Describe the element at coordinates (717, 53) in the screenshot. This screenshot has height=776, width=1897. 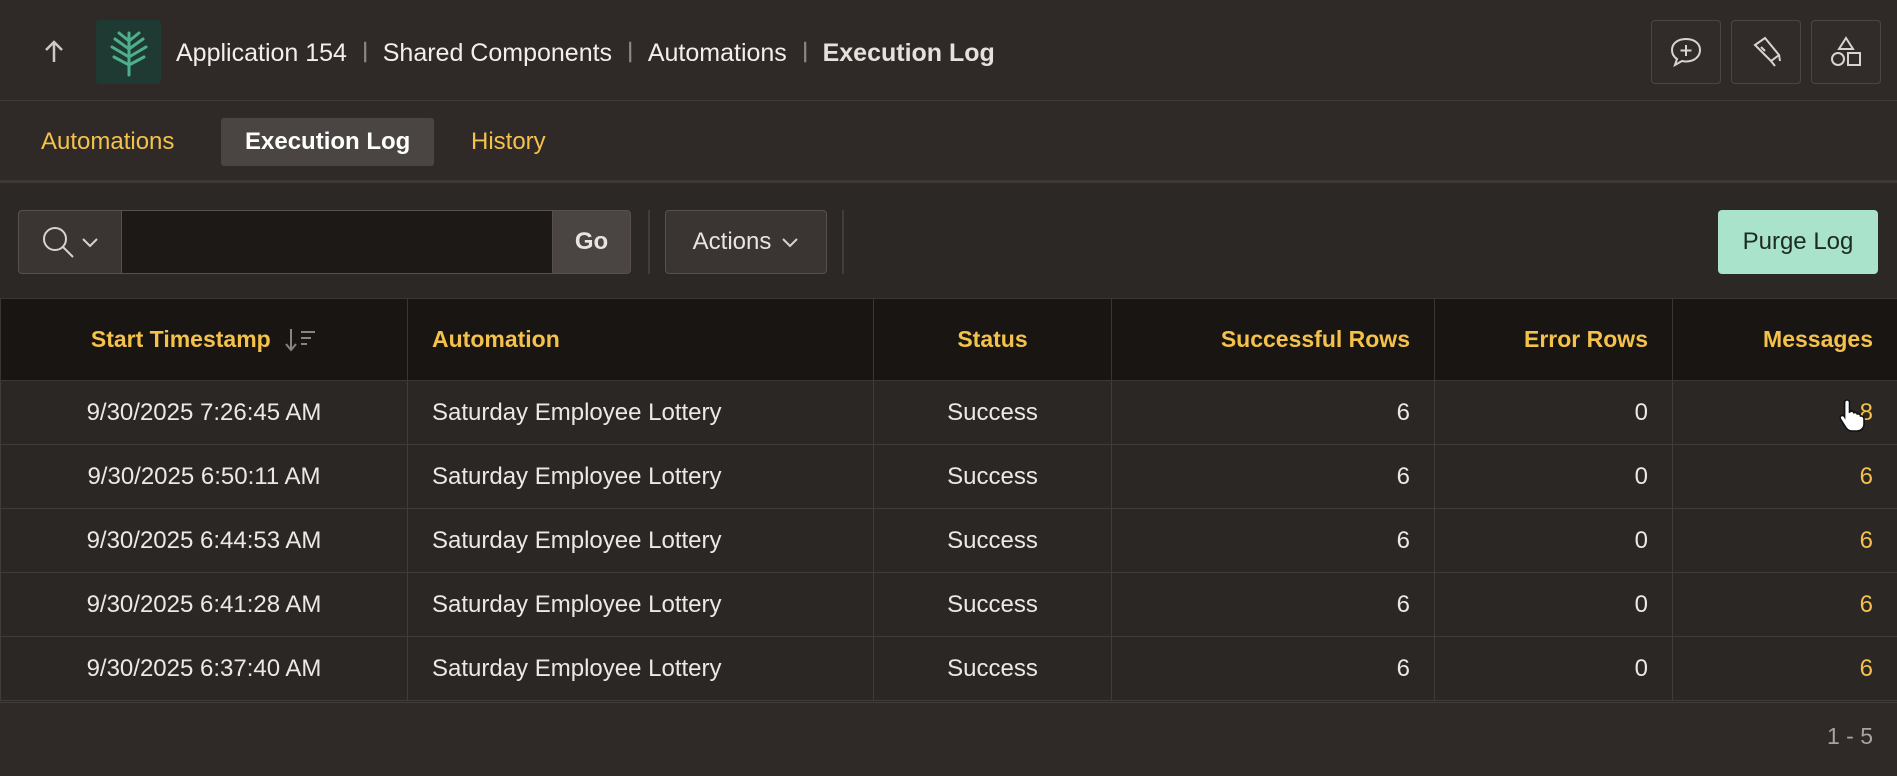
I see `breadcrumb-item-automations: Automations` at that location.